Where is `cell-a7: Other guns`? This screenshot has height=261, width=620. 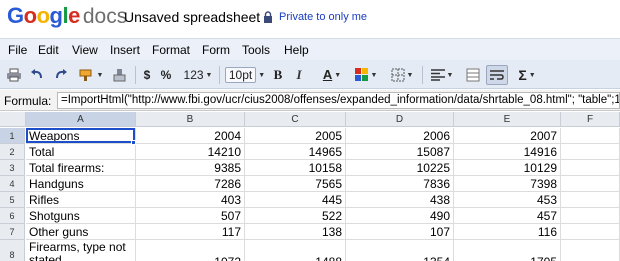
cell-a7: Other guns is located at coordinates (81, 232).